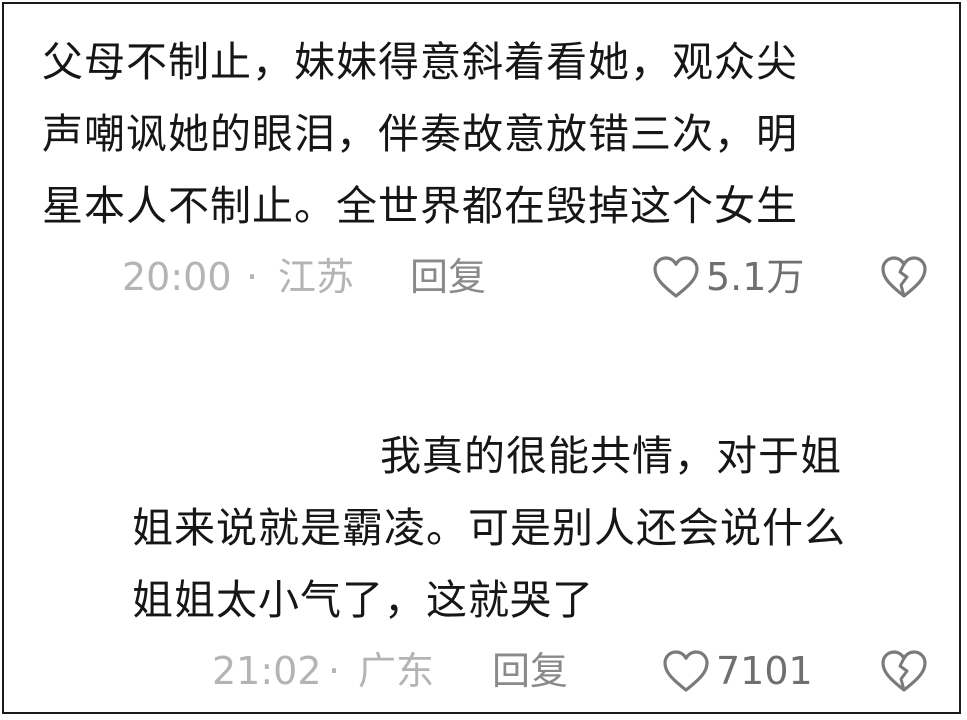 Image resolution: width=967 pixels, height=720 pixels. I want to click on comment-2-reply-button: 回复, so click(530, 671).